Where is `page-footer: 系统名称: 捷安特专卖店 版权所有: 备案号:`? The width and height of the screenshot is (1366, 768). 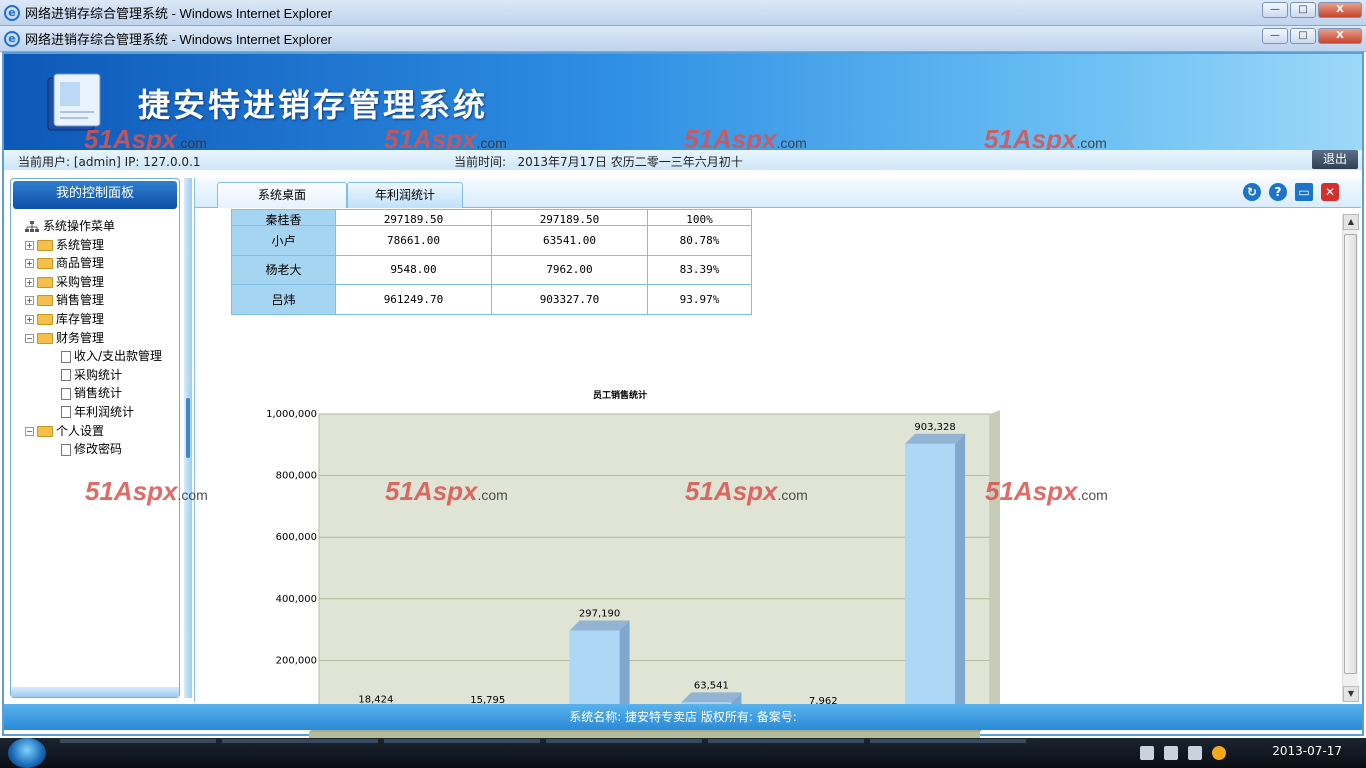
page-footer: 系统名称: 捷安特专卖店 版权所有: 备案号: is located at coordinates (683, 717).